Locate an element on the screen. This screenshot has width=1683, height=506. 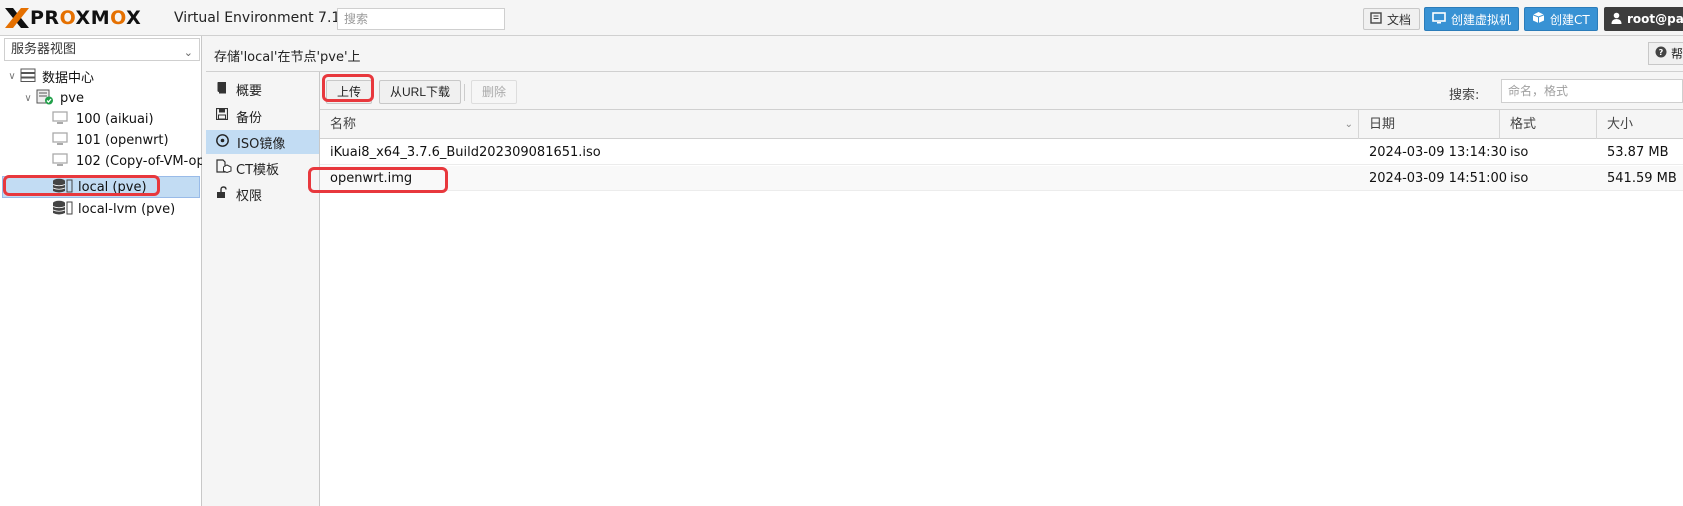
node-online-icon is located at coordinates (45, 99).